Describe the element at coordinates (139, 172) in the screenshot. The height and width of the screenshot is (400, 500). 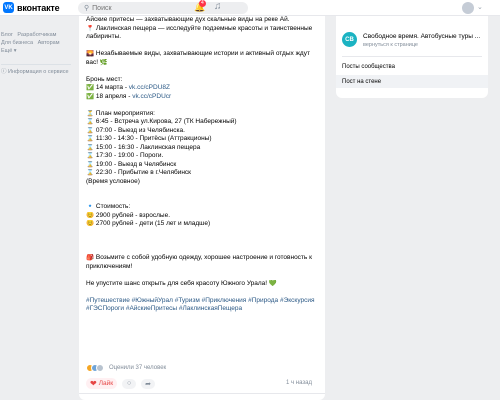
I see `post-text-line: ⌛ 22:30 - Прибытие в г.Челябинск` at that location.